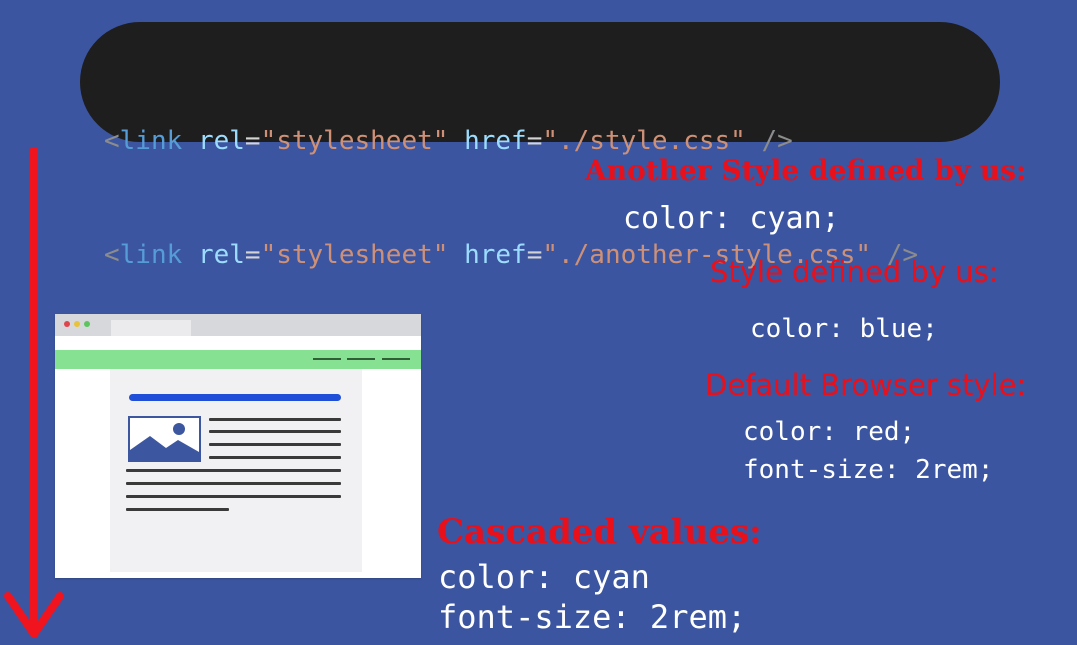 This screenshot has height=645, width=1077. What do you see at coordinates (544, 577) in the screenshot?
I see `cascaded-rule-color: color: cyan` at bounding box center [544, 577].